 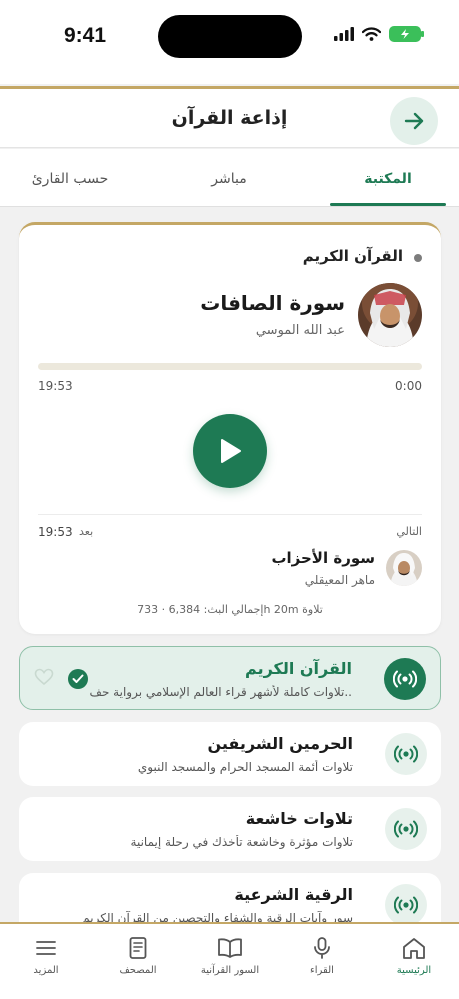 I want to click on nav-surahs: السور القرآنية, so click(x=230, y=956).